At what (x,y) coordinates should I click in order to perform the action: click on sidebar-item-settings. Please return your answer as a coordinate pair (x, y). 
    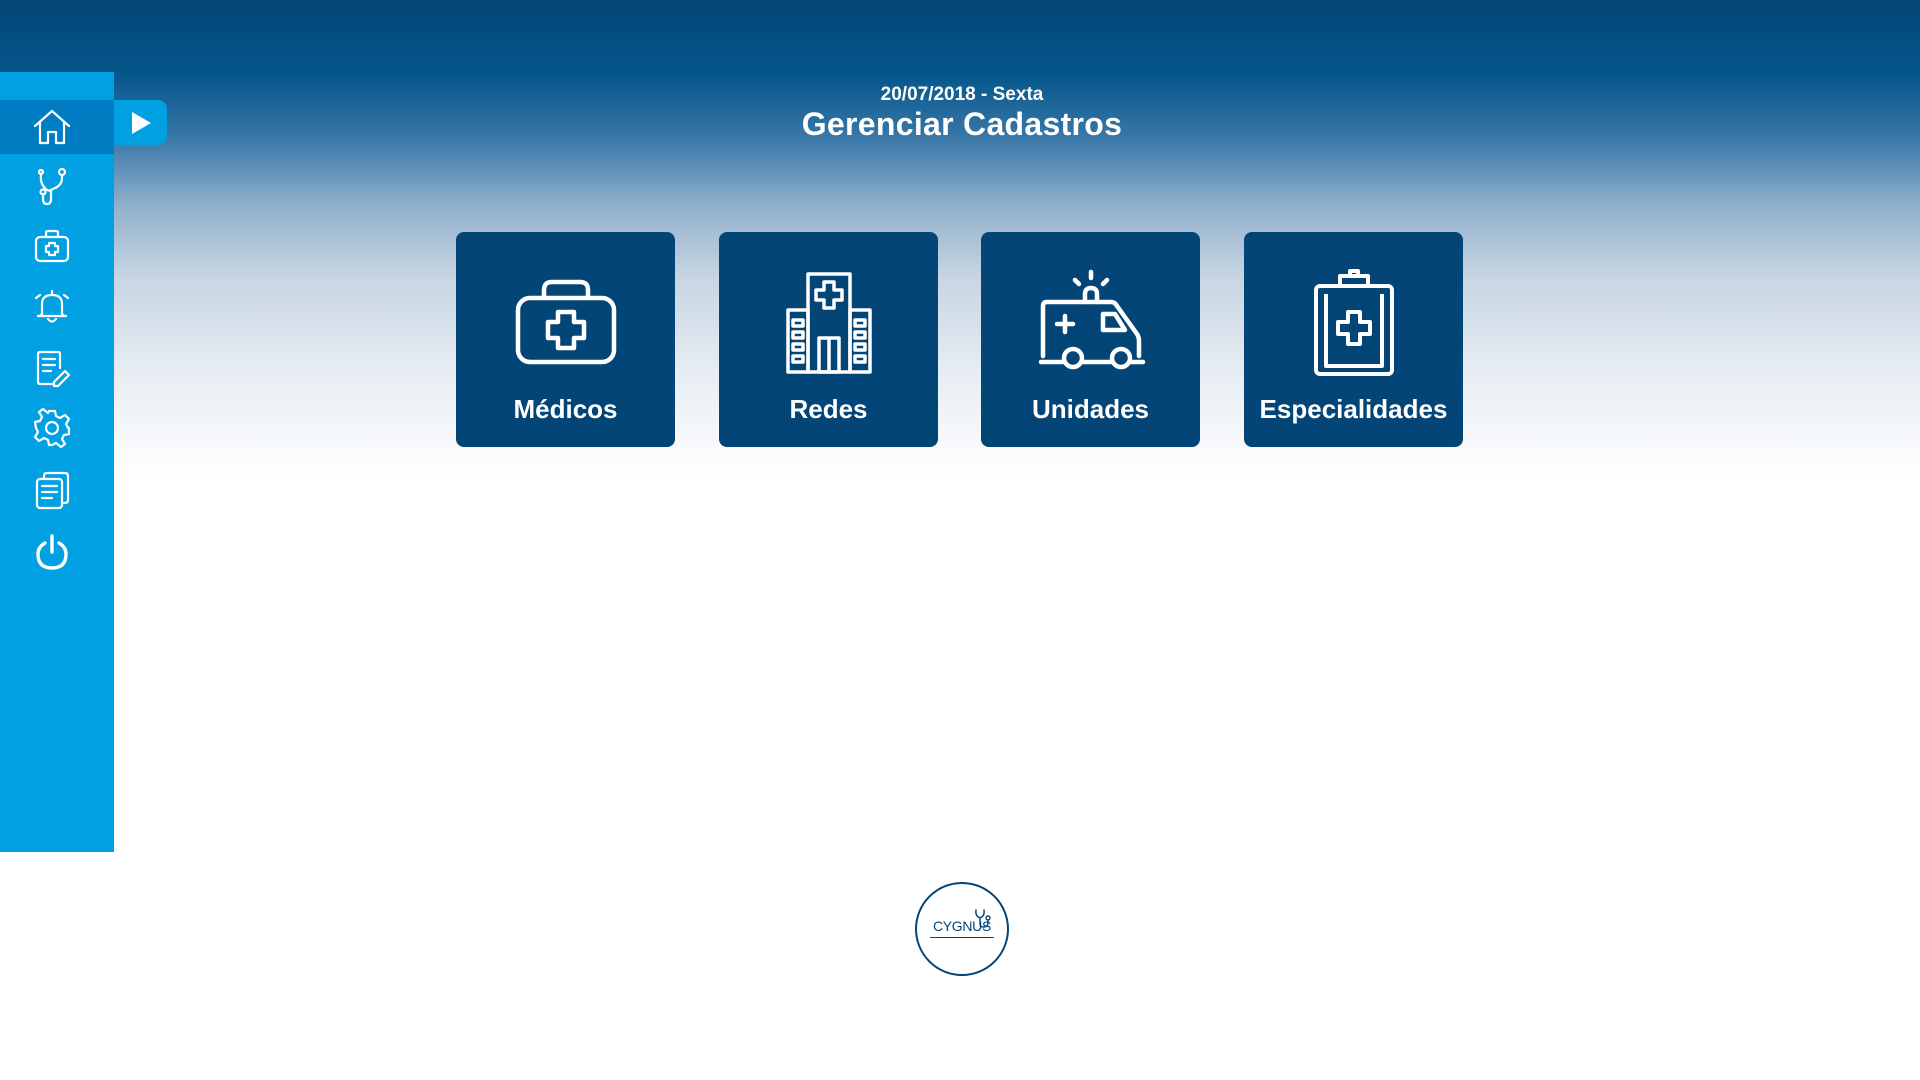
    Looking at the image, I should click on (57, 428).